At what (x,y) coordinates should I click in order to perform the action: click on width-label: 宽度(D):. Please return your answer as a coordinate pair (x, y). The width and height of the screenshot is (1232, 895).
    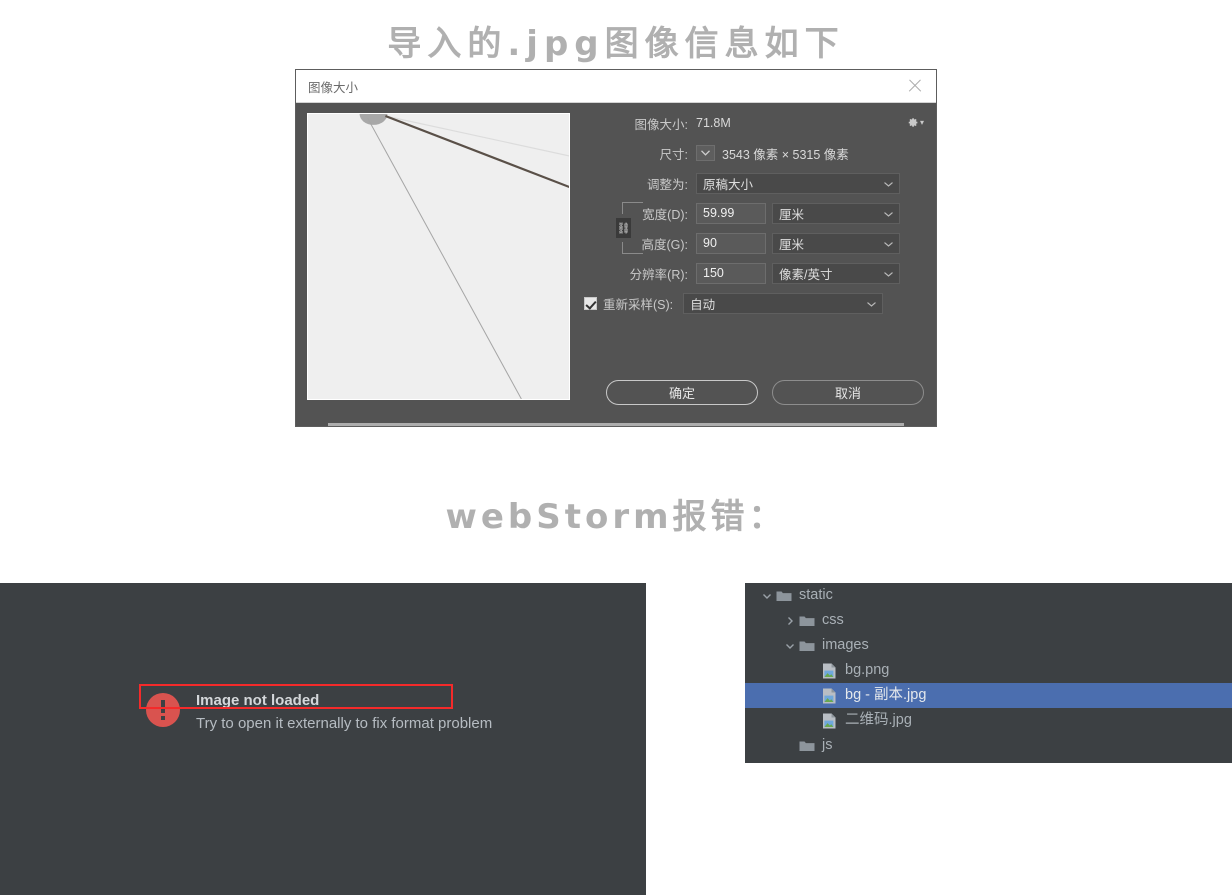
    Looking at the image, I should click on (665, 214).